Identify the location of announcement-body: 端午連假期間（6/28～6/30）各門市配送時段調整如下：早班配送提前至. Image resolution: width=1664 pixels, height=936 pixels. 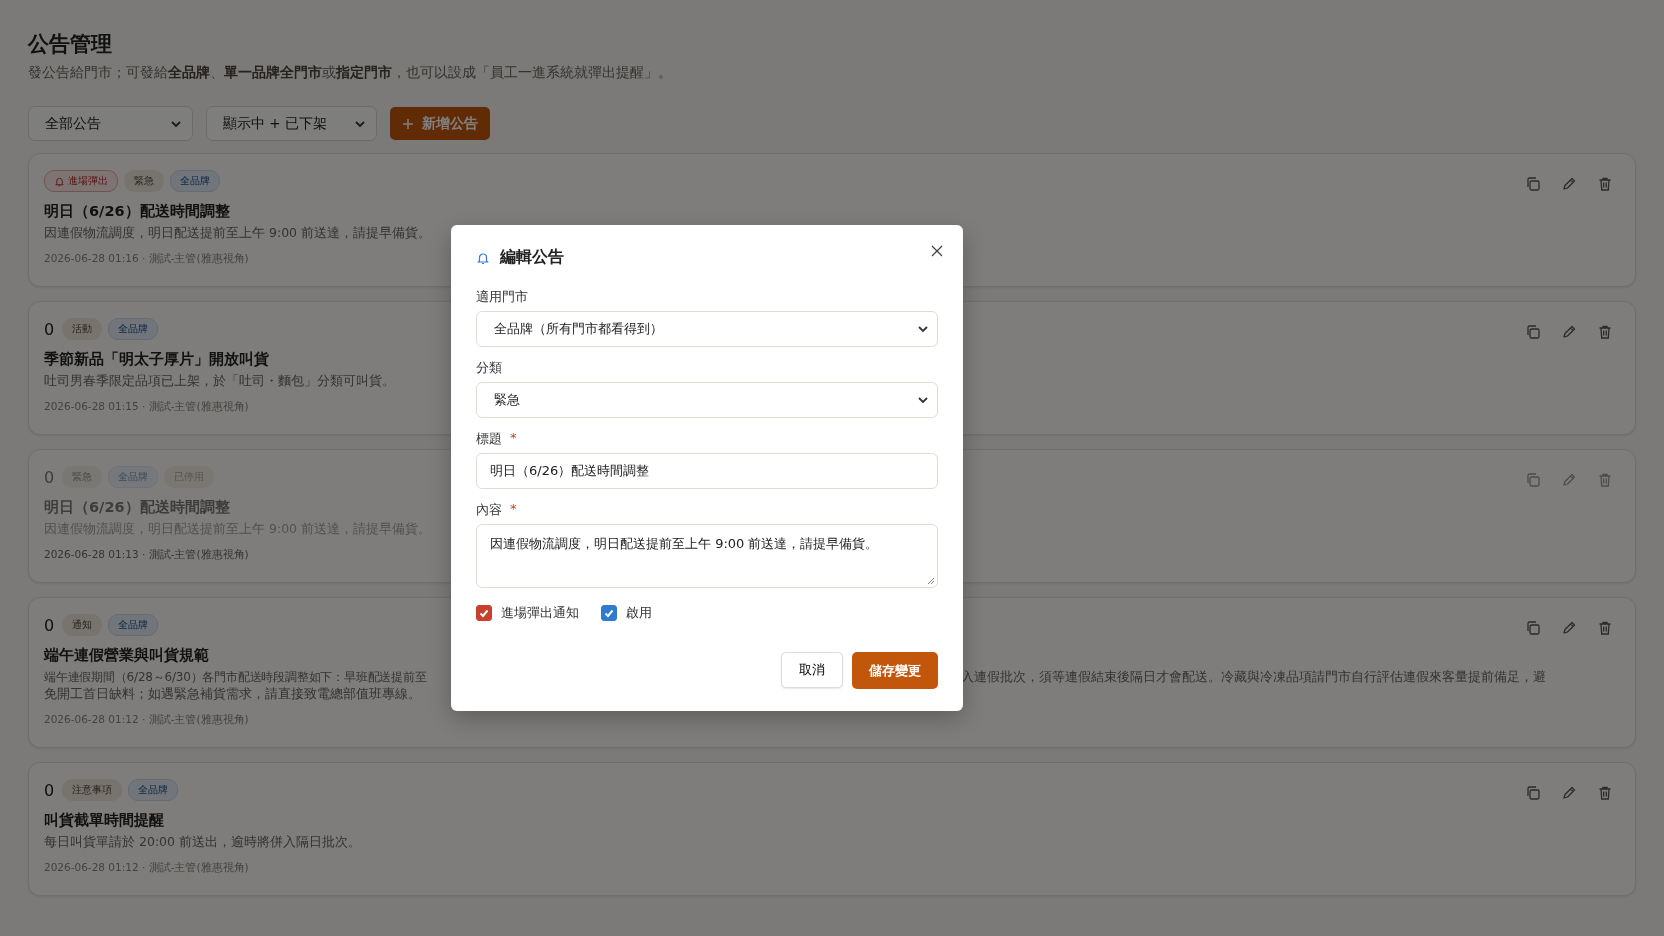
(236, 677).